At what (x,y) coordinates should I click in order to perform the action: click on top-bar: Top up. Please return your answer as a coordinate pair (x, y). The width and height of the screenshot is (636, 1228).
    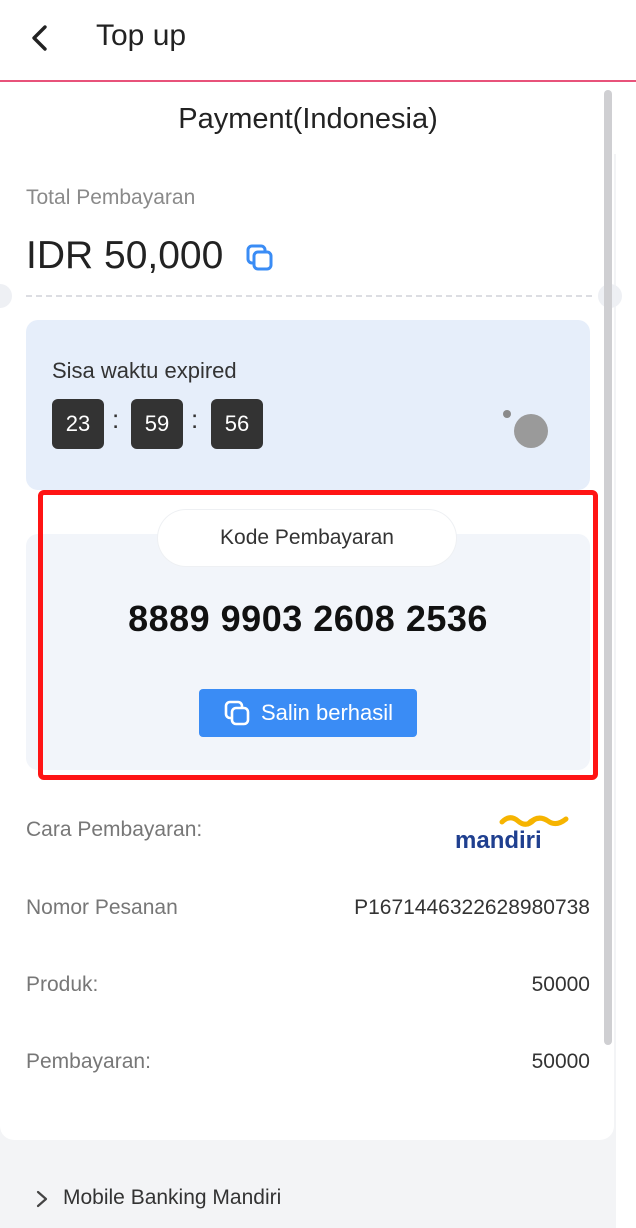
    Looking at the image, I should click on (318, 41).